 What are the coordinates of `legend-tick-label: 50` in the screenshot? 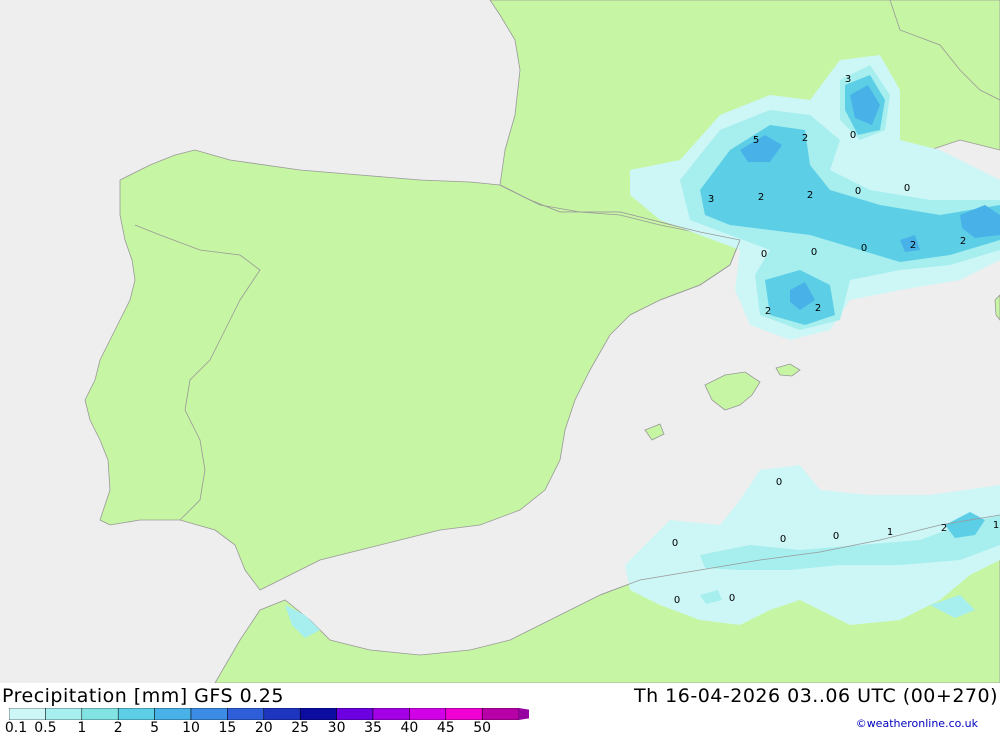 It's located at (482, 728).